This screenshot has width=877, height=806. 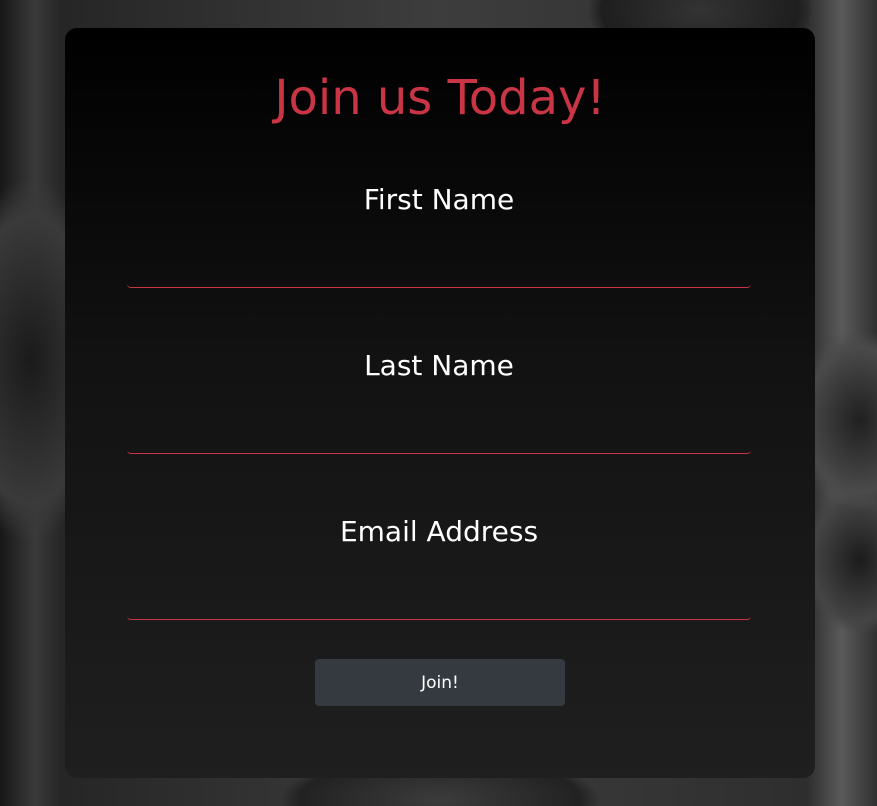 What do you see at coordinates (439, 199) in the screenshot?
I see `first-name-label: First Name` at bounding box center [439, 199].